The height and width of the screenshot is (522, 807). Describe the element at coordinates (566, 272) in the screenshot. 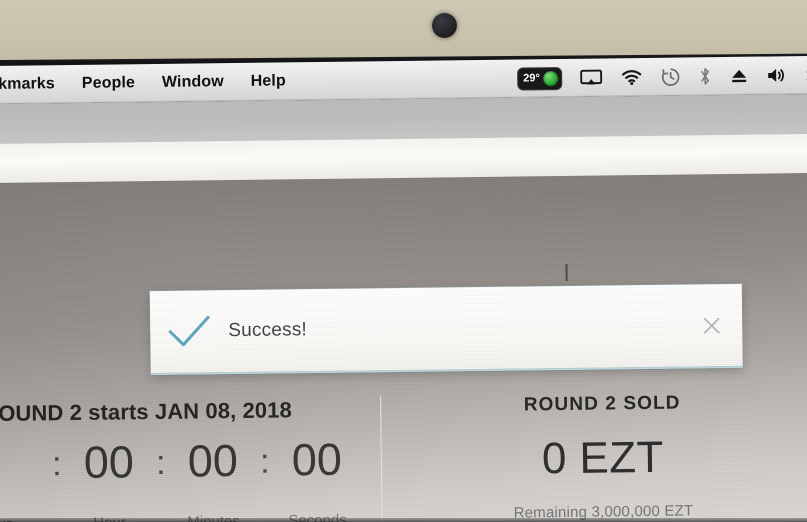

I see `text-caret` at that location.